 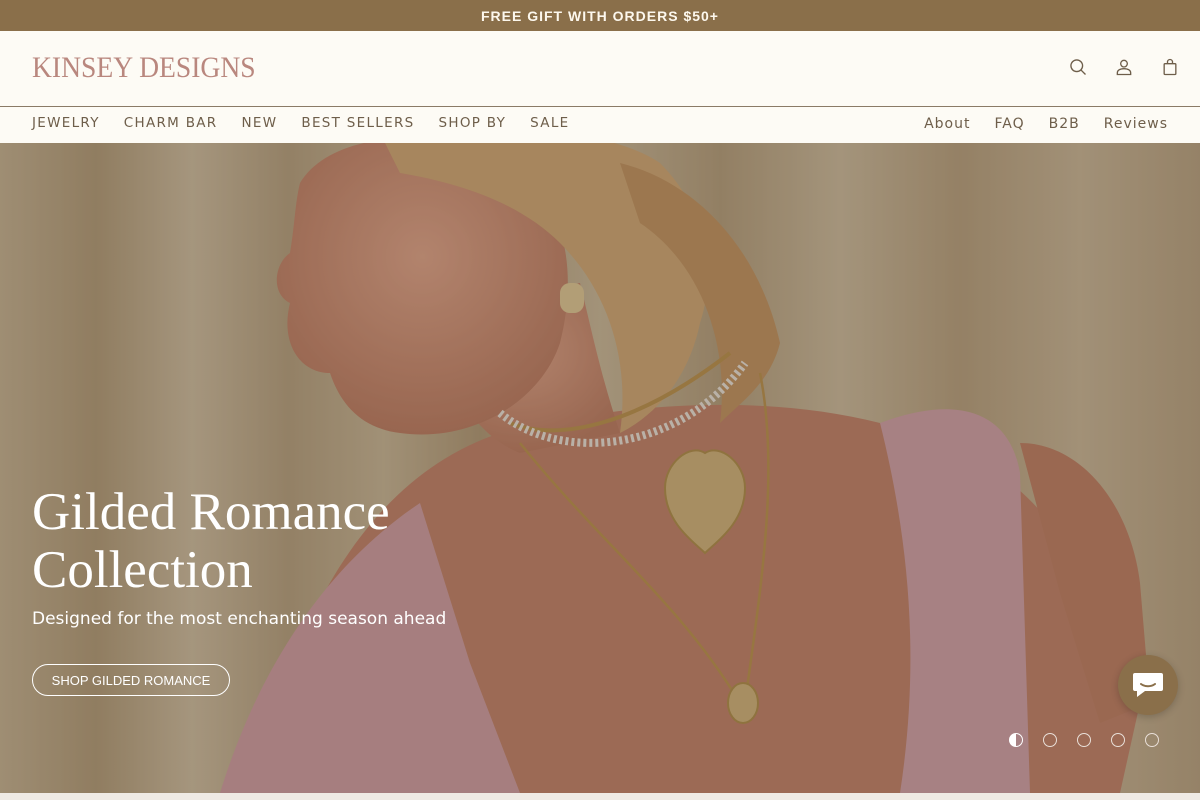 What do you see at coordinates (1010, 124) in the screenshot?
I see `nav-item-faq: FAQ` at bounding box center [1010, 124].